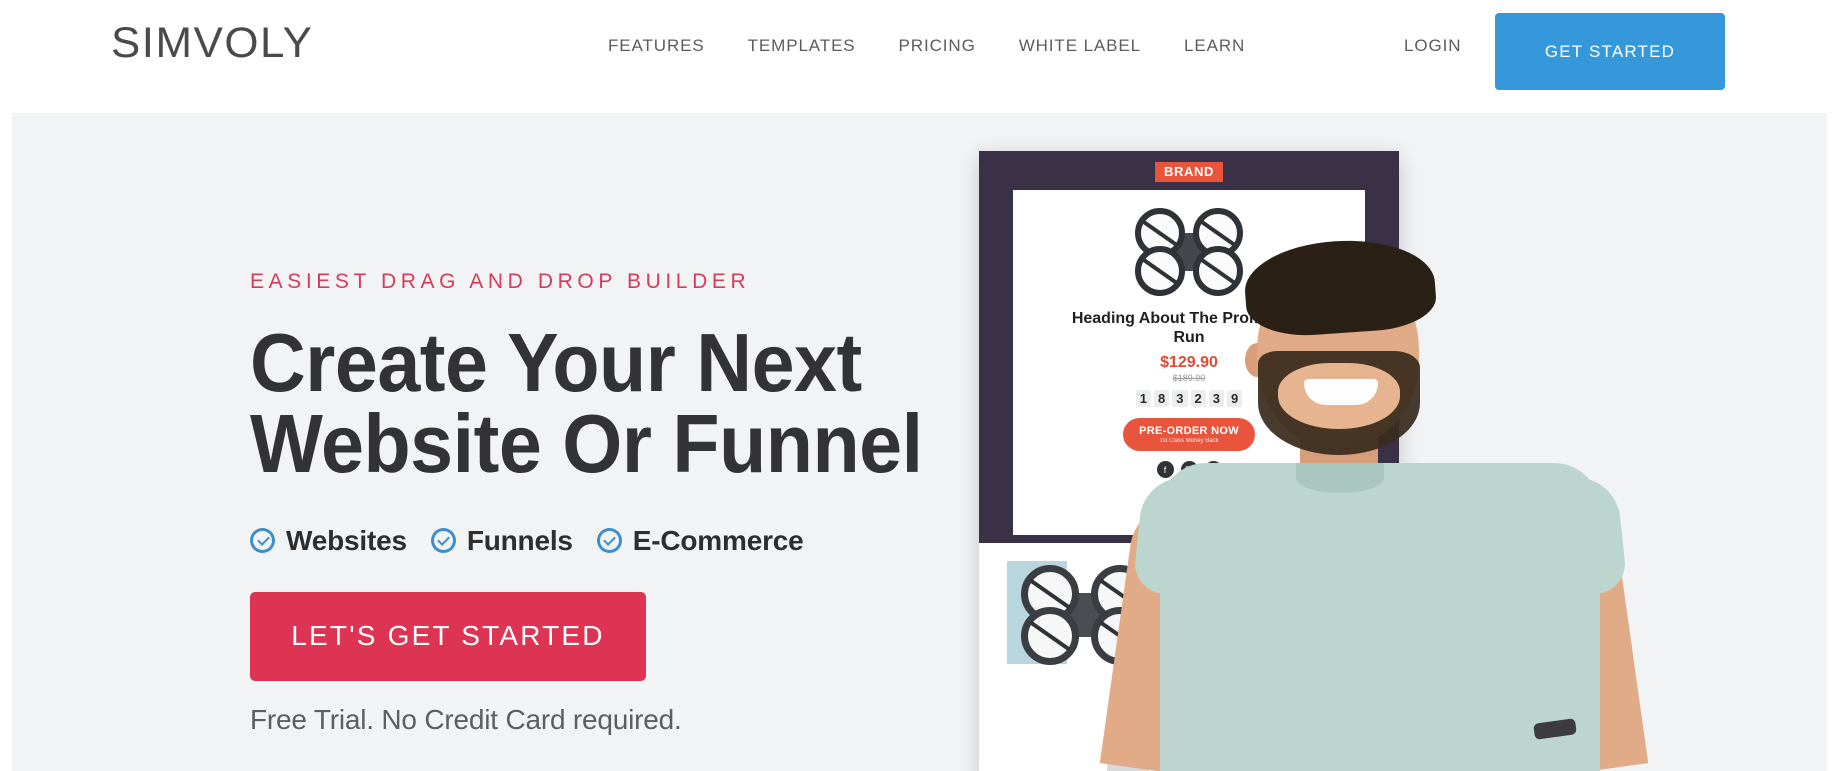 This screenshot has height=771, width=1846. I want to click on hero-eyebrow: EASIEST DRAG AND DROP BUILDER, so click(500, 281).